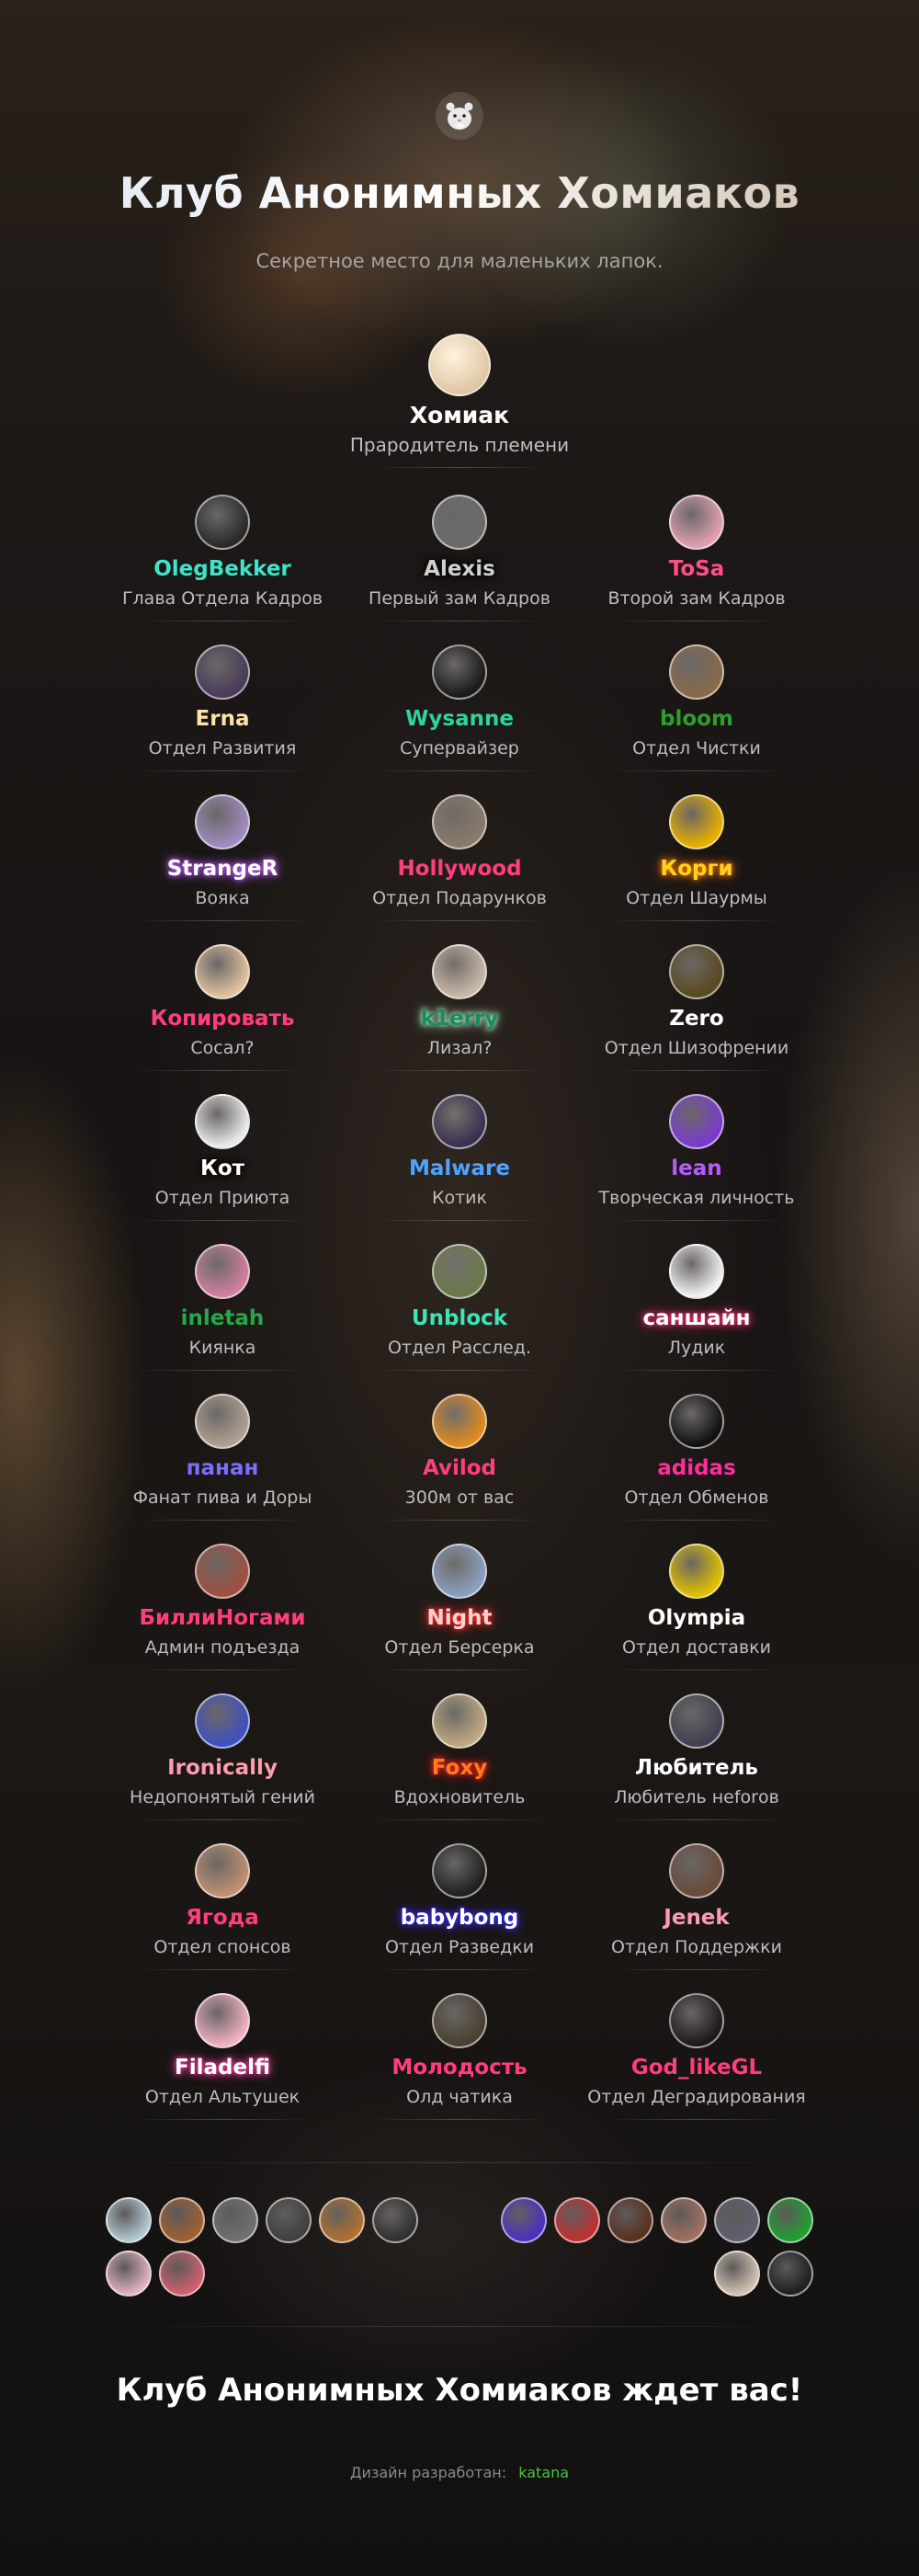 The width and height of the screenshot is (919, 2576). Describe the element at coordinates (459, 1947) in the screenshot. I see `member-role: Отдел Разведки` at that location.